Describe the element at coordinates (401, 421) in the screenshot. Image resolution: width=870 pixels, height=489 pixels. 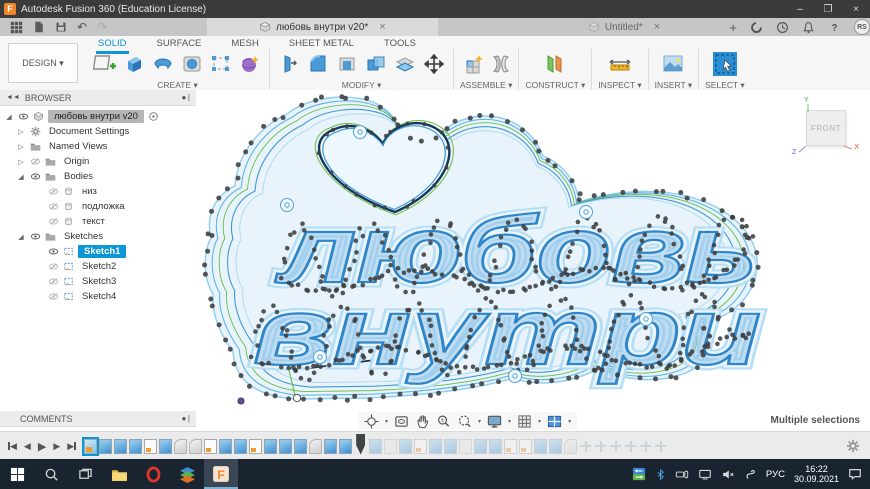
I see `look-at-icon` at that location.